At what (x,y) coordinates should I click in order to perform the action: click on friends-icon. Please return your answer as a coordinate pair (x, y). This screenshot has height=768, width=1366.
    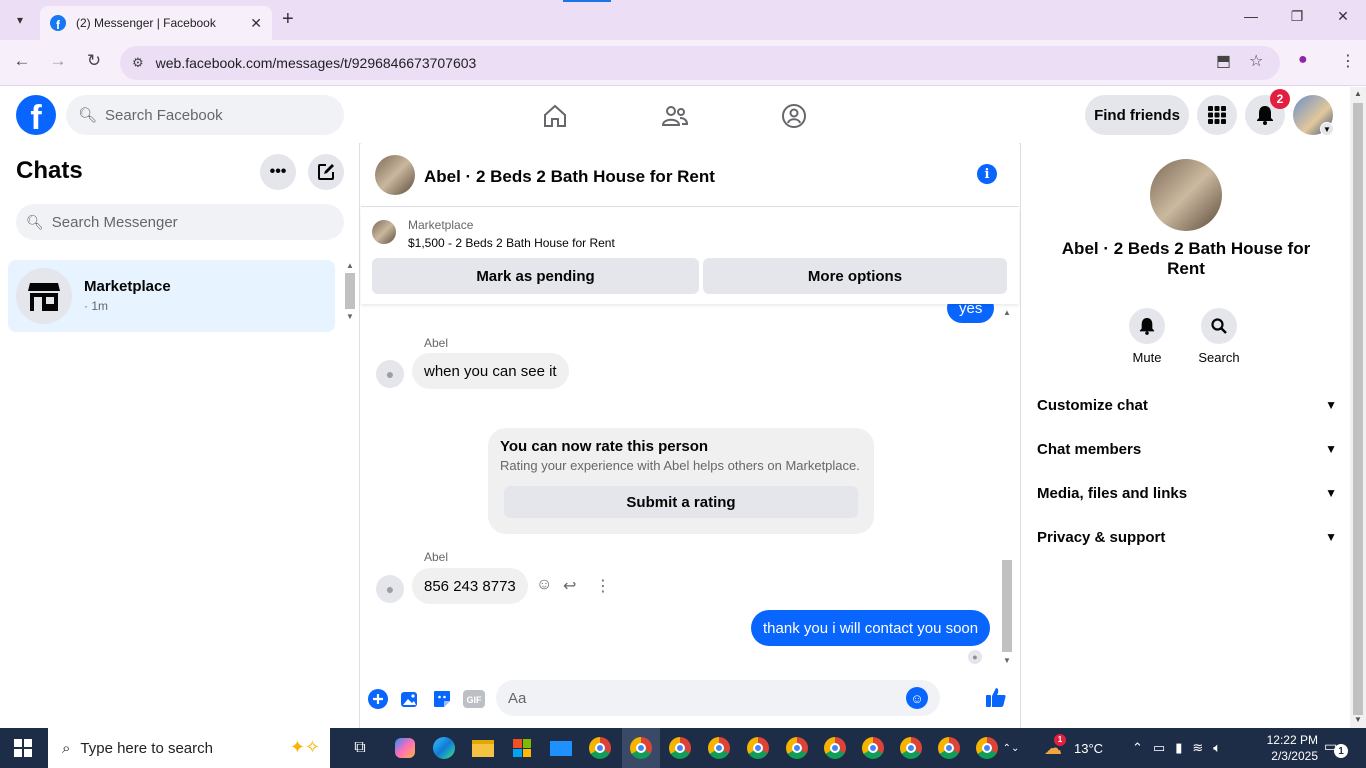
    Looking at the image, I should click on (675, 116).